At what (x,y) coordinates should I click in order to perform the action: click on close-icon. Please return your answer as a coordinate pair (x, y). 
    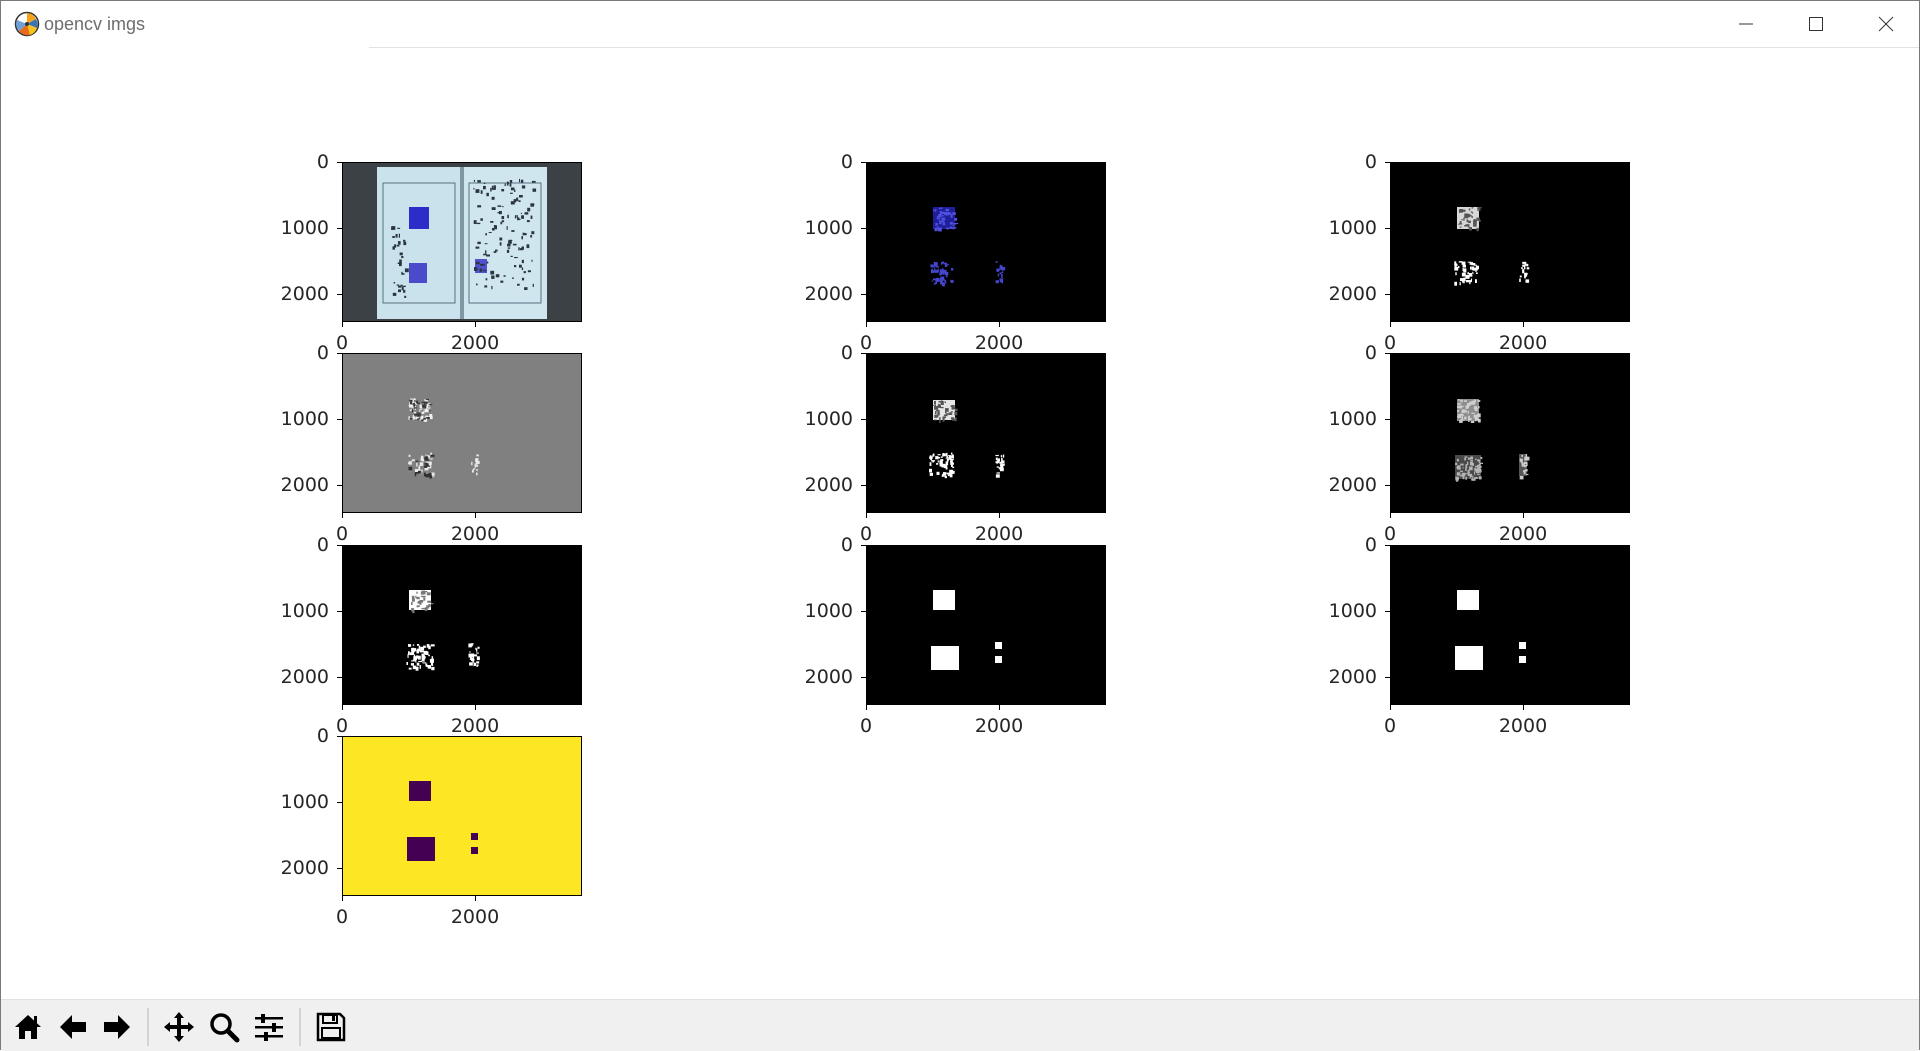
    Looking at the image, I should click on (1886, 24).